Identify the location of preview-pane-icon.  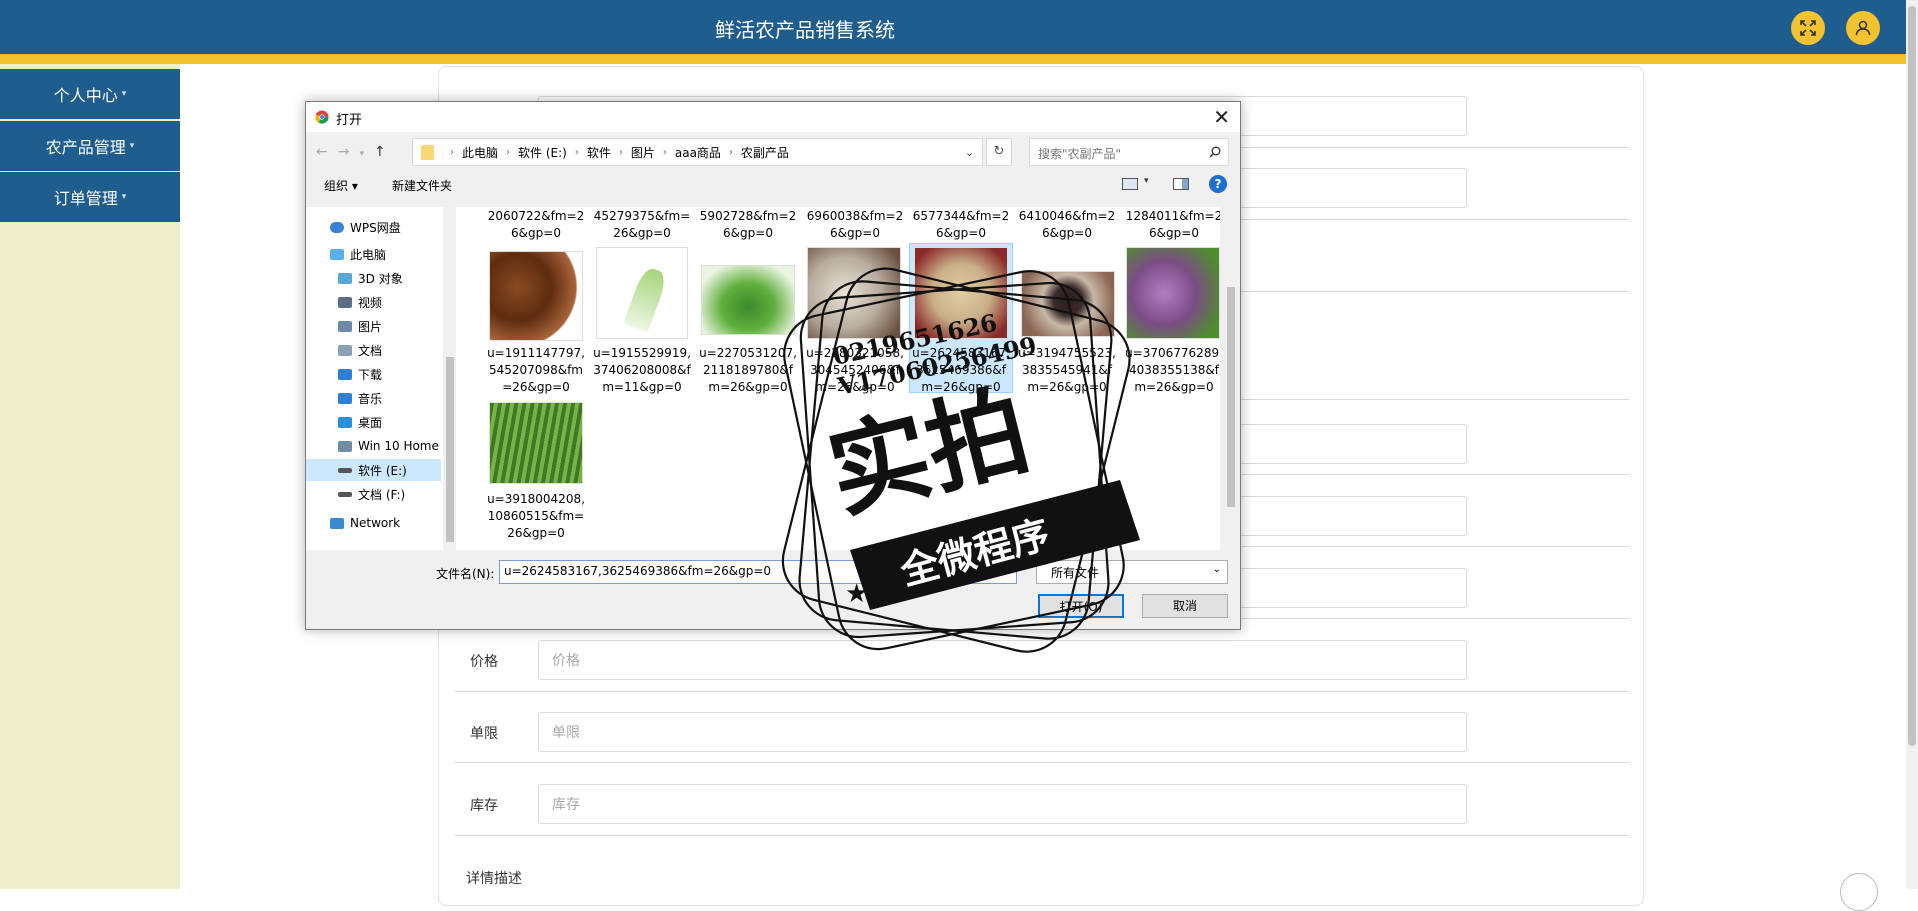
(1181, 184).